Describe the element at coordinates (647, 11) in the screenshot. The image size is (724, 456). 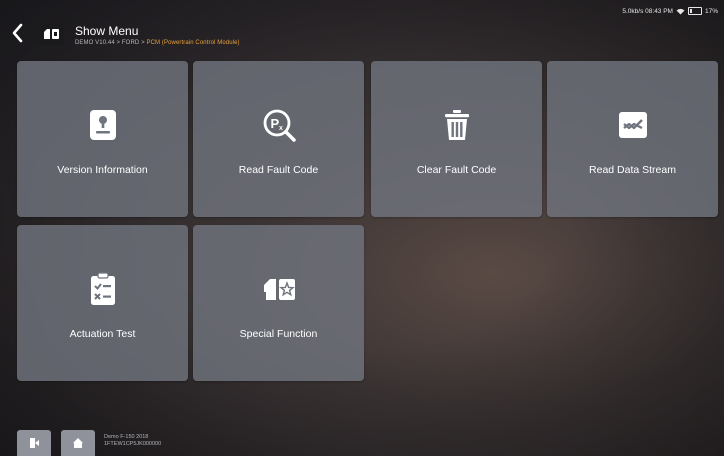
I see `status-text: 5.0kb/s 08:43 PM` at that location.